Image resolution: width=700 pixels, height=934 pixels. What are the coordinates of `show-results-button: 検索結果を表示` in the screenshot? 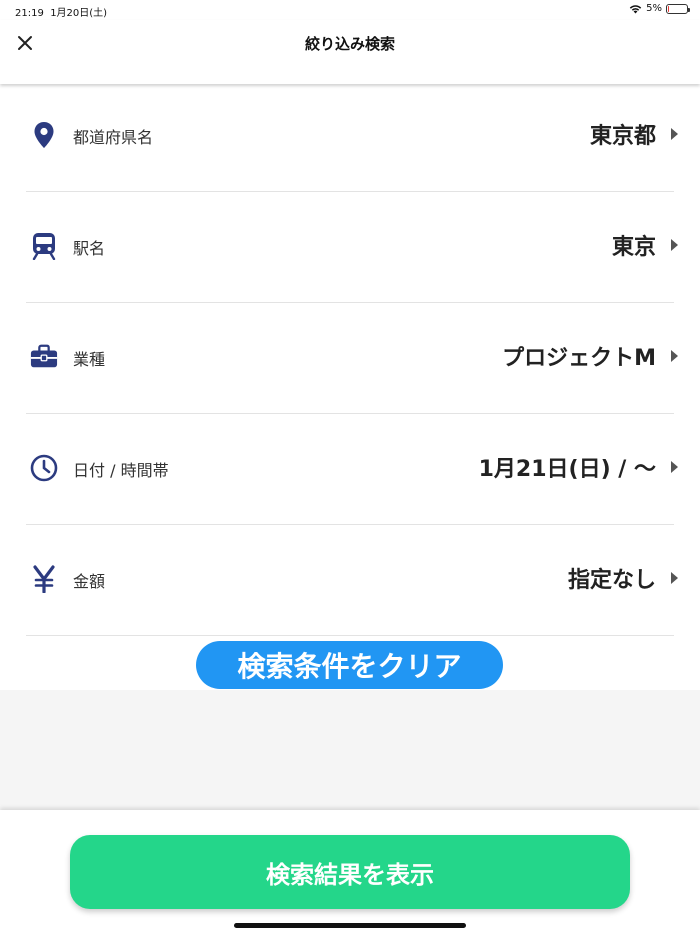 It's located at (350, 872).